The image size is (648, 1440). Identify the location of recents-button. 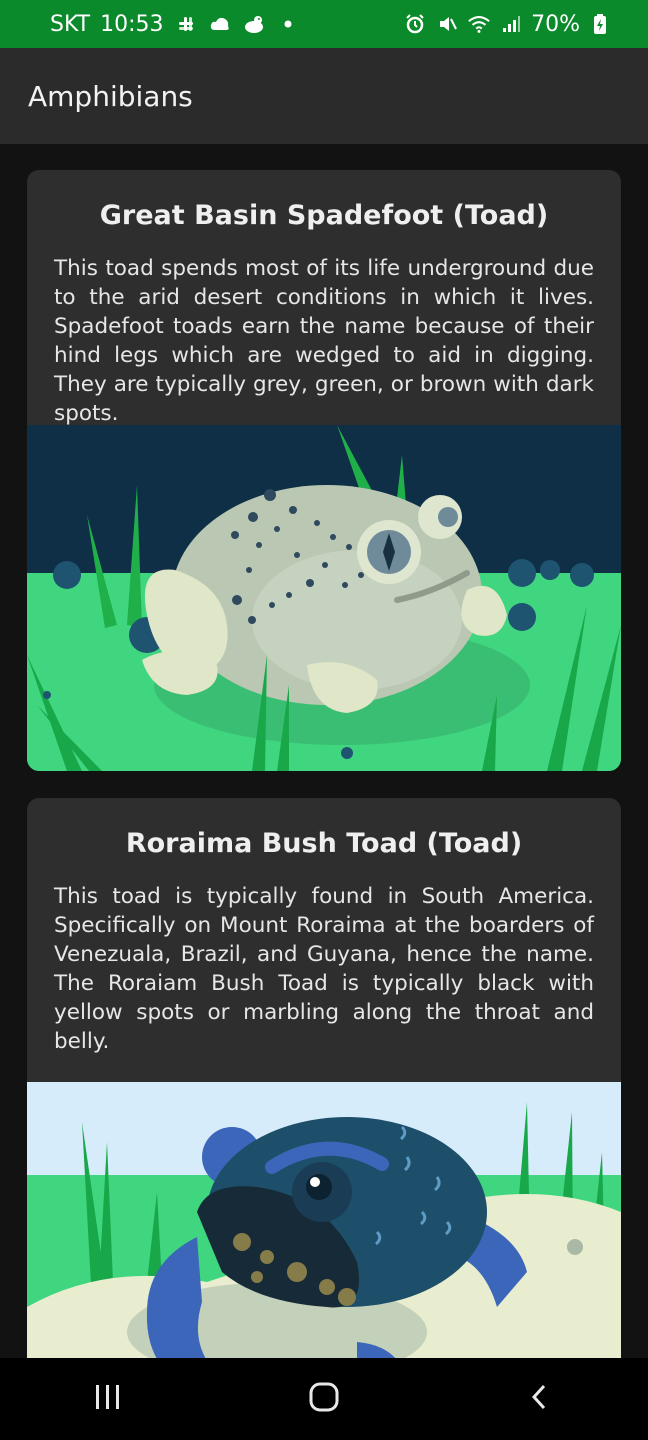
(108, 1399).